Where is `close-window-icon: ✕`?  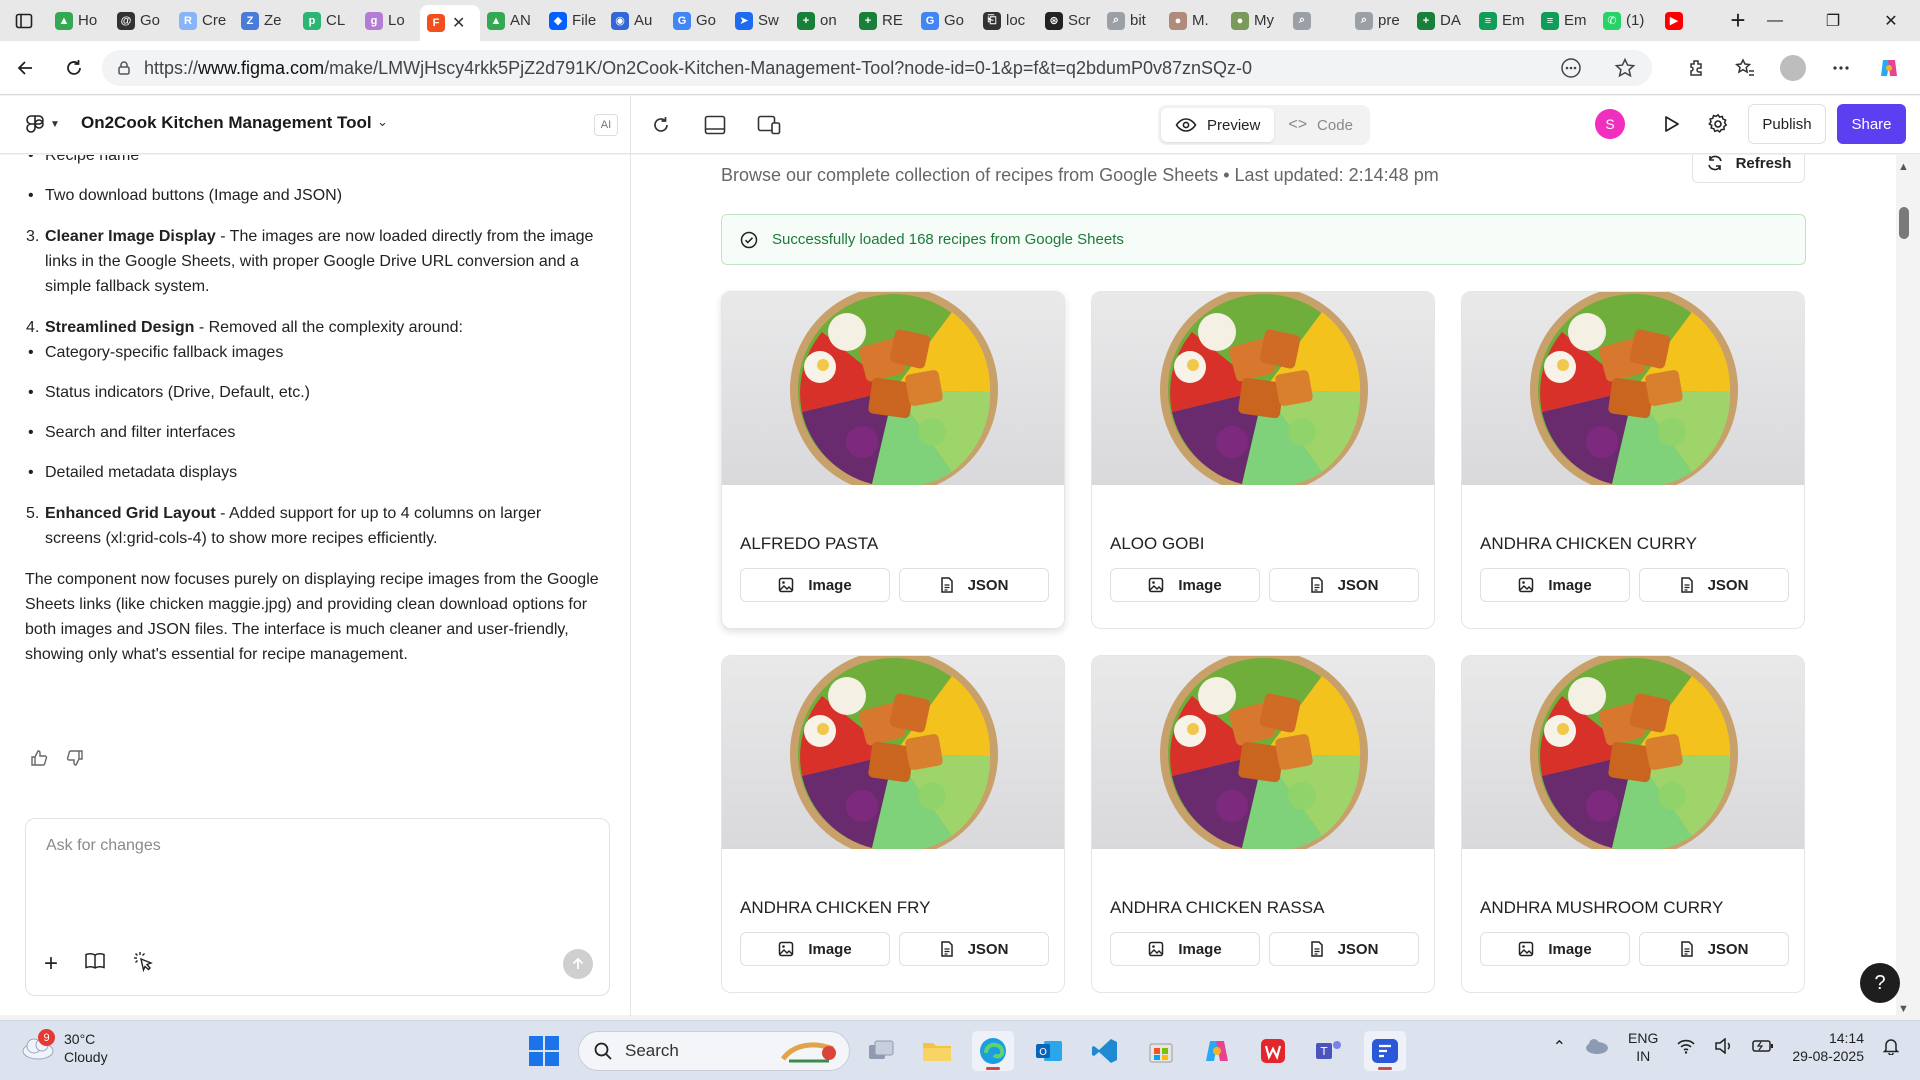 close-window-icon: ✕ is located at coordinates (1891, 20).